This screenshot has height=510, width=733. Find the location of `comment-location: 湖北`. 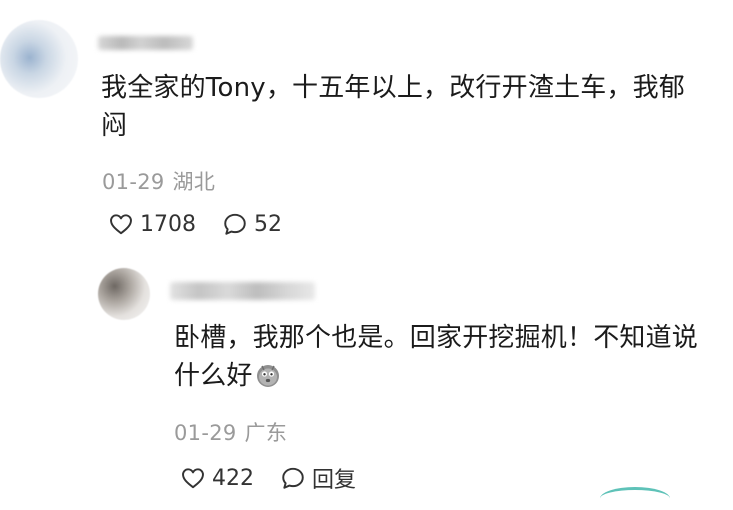

comment-location: 湖北 is located at coordinates (194, 182).